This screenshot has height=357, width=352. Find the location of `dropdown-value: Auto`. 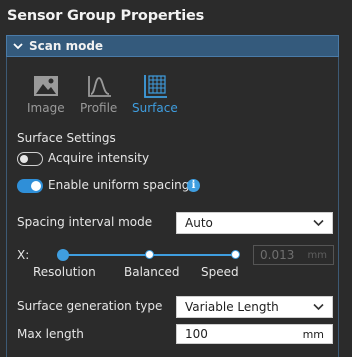

dropdown-value: Auto is located at coordinates (199, 223).